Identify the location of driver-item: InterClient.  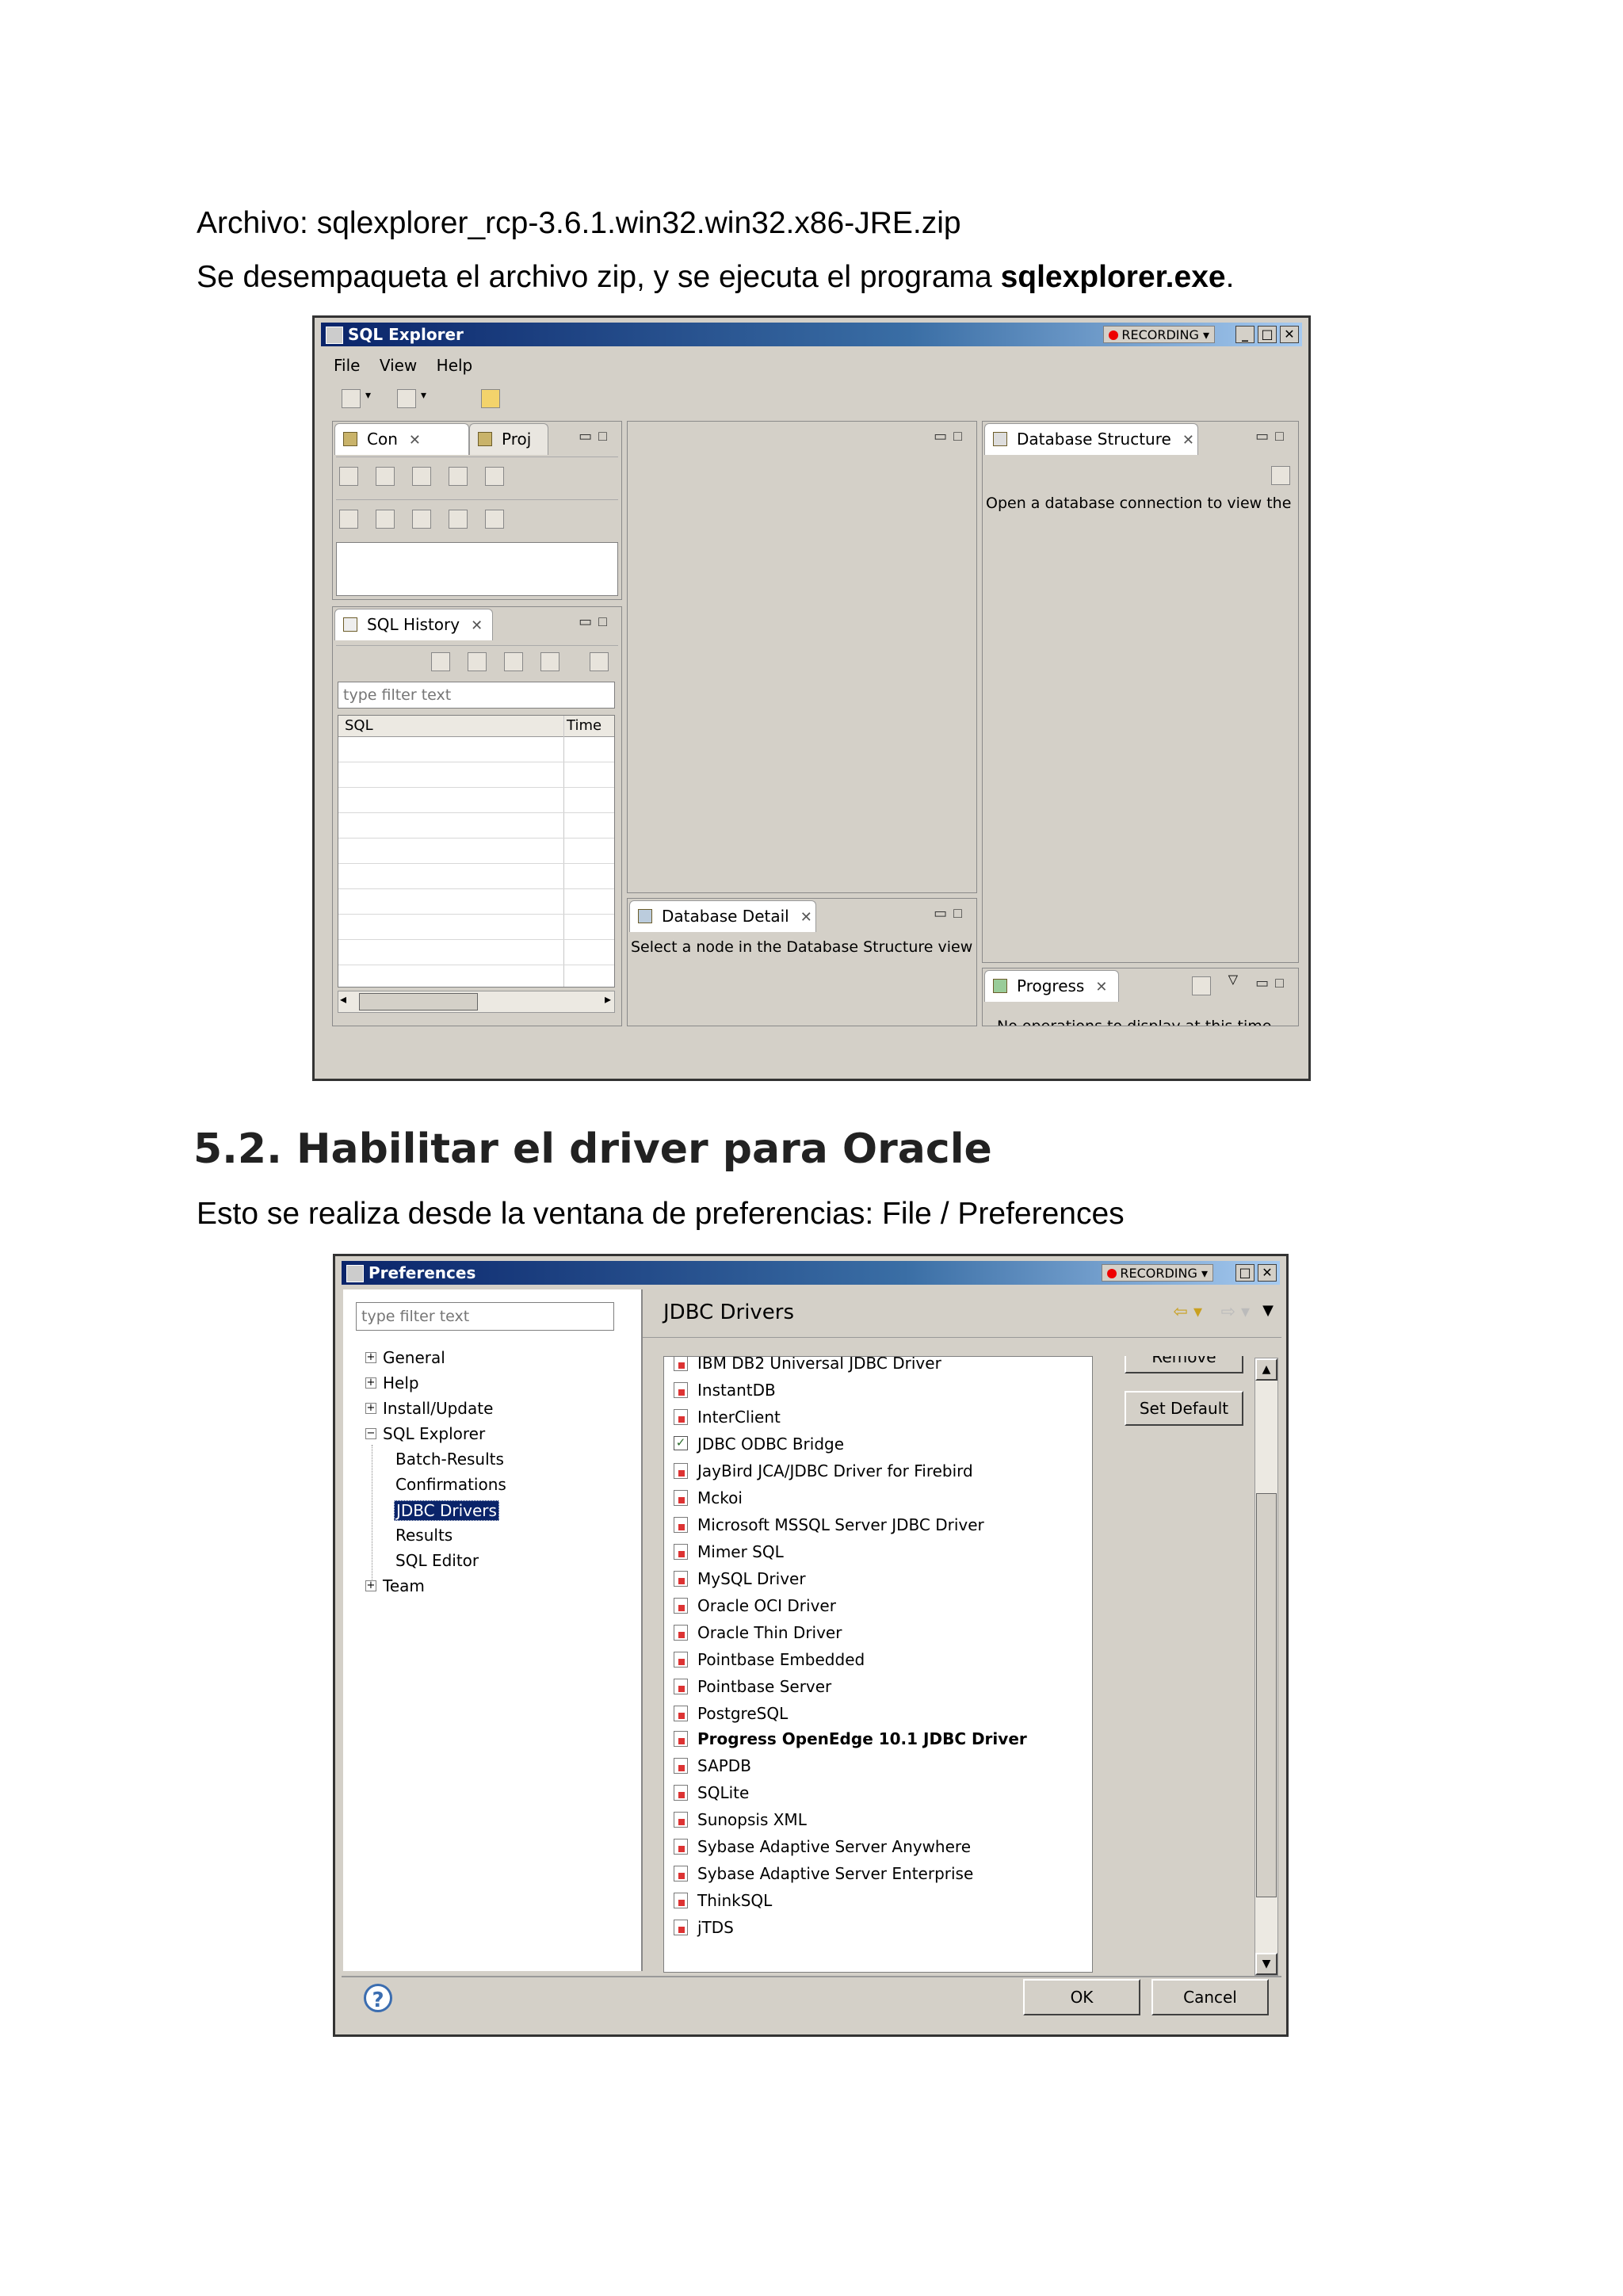
(727, 1417).